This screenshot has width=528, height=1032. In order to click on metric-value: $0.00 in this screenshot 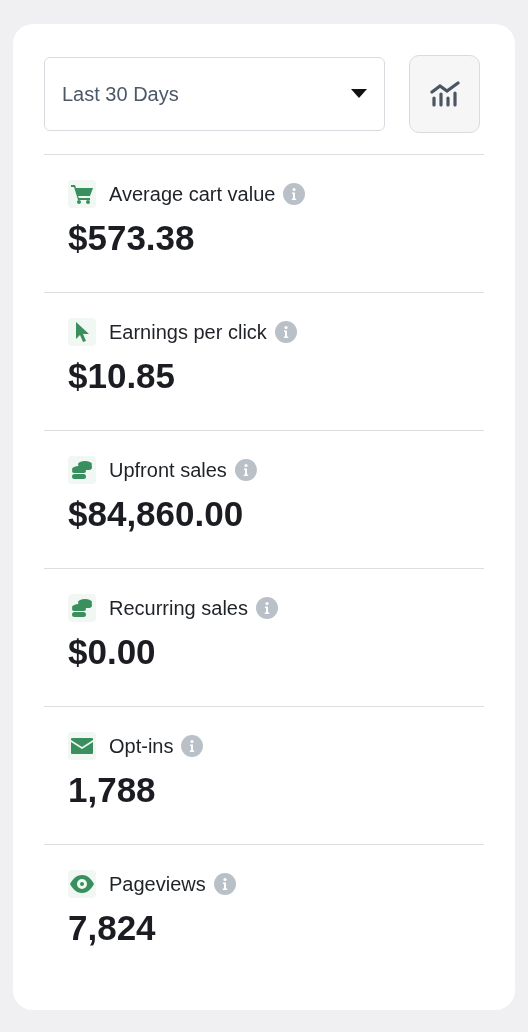, I will do `click(112, 652)`.